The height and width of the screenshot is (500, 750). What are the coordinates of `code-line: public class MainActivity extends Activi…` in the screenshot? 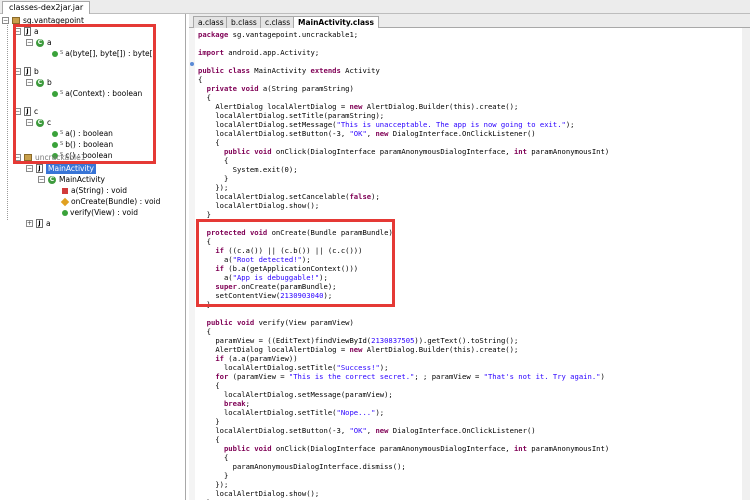 It's located at (289, 70).